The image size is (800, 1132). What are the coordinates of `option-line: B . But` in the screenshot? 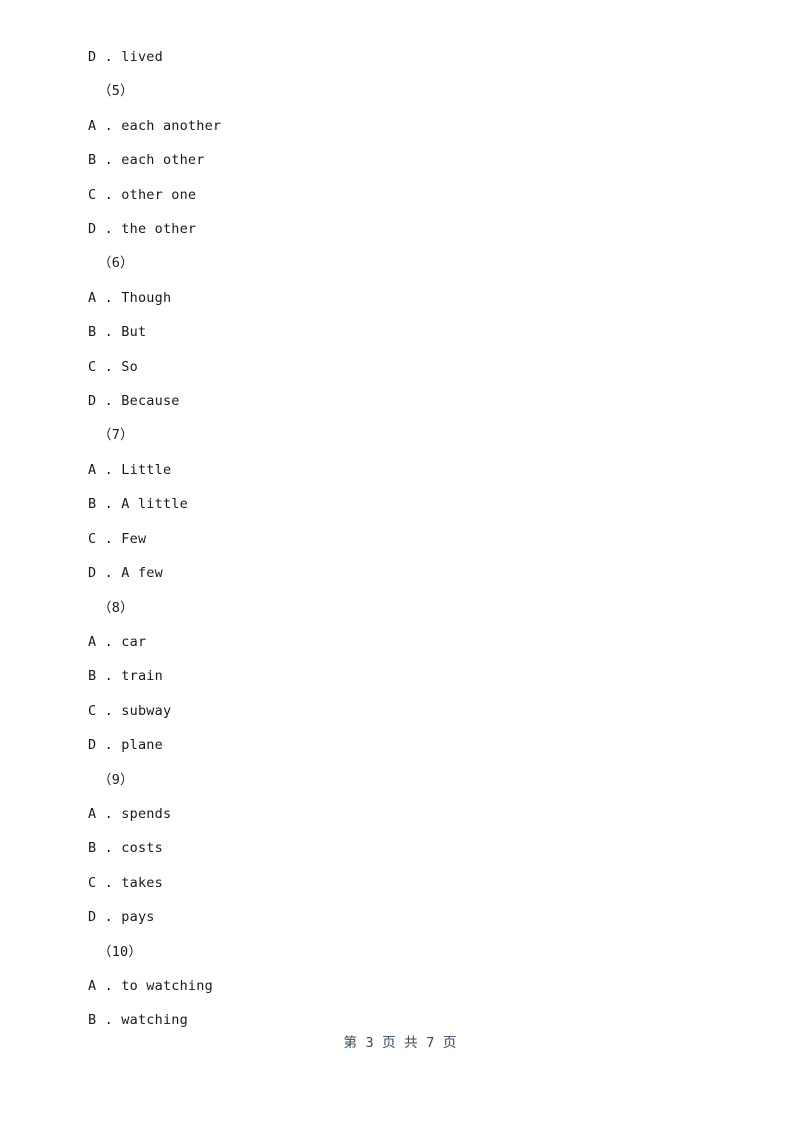 It's located at (117, 332).